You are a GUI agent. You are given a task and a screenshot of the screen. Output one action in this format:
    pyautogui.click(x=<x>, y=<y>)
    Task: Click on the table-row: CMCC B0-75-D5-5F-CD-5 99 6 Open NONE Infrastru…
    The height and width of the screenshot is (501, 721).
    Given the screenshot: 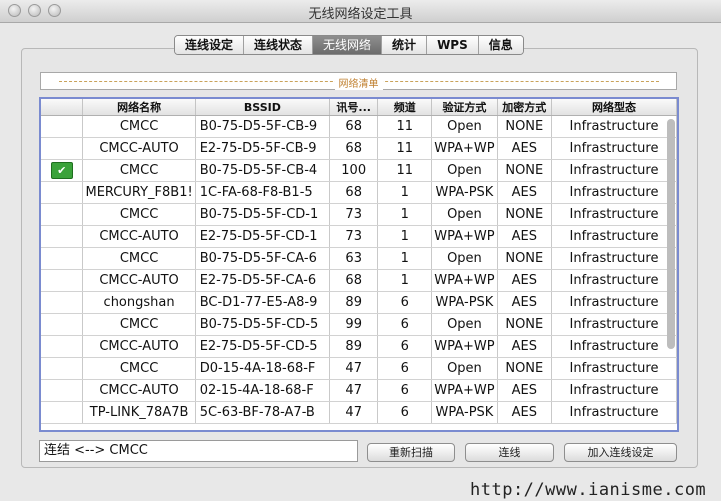 What is the action you would take?
    pyautogui.click(x=359, y=324)
    